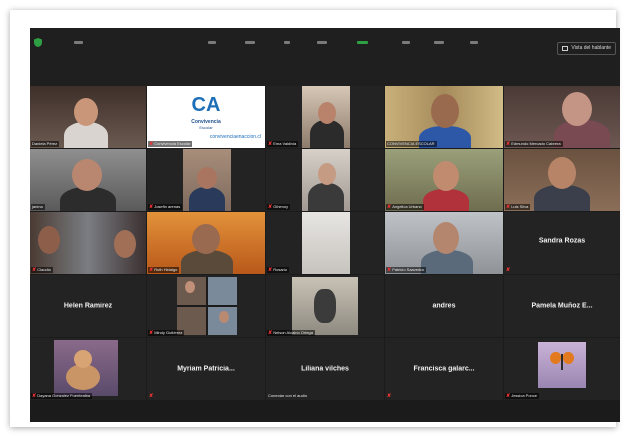  Describe the element at coordinates (83, 359) in the screenshot. I see `cat-face` at that location.